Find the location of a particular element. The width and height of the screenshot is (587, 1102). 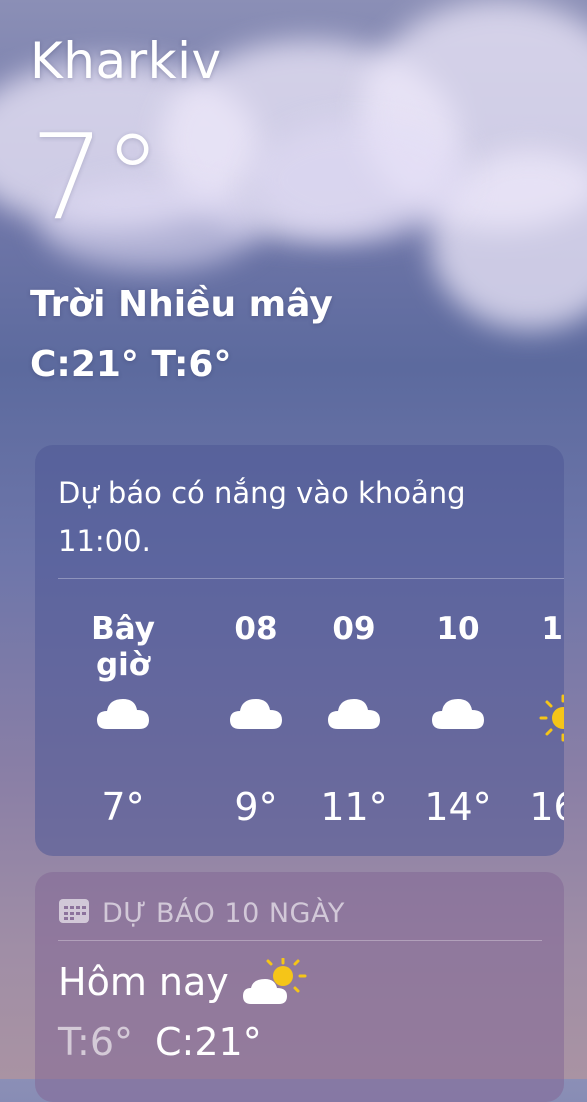

city-name: Kharkiv is located at coordinates (126, 61).